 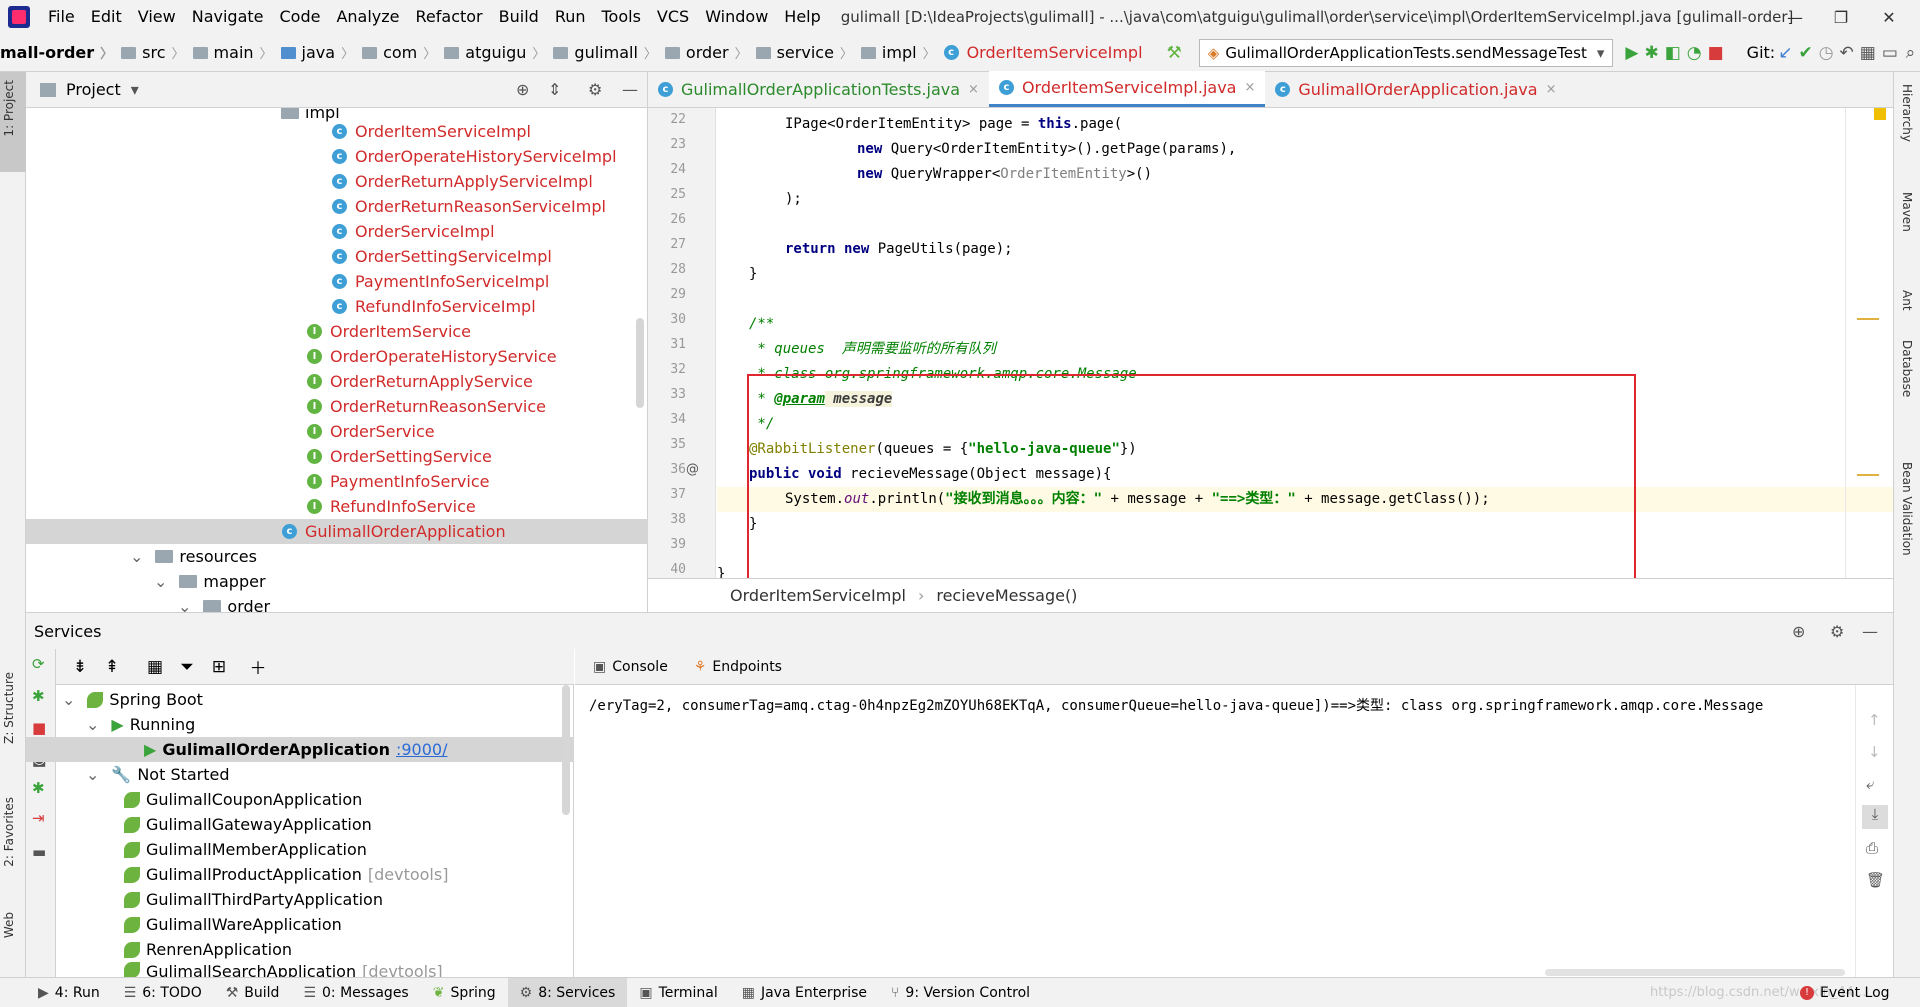 What do you see at coordinates (187, 667) in the screenshot?
I see `filter-icon: ⏷` at bounding box center [187, 667].